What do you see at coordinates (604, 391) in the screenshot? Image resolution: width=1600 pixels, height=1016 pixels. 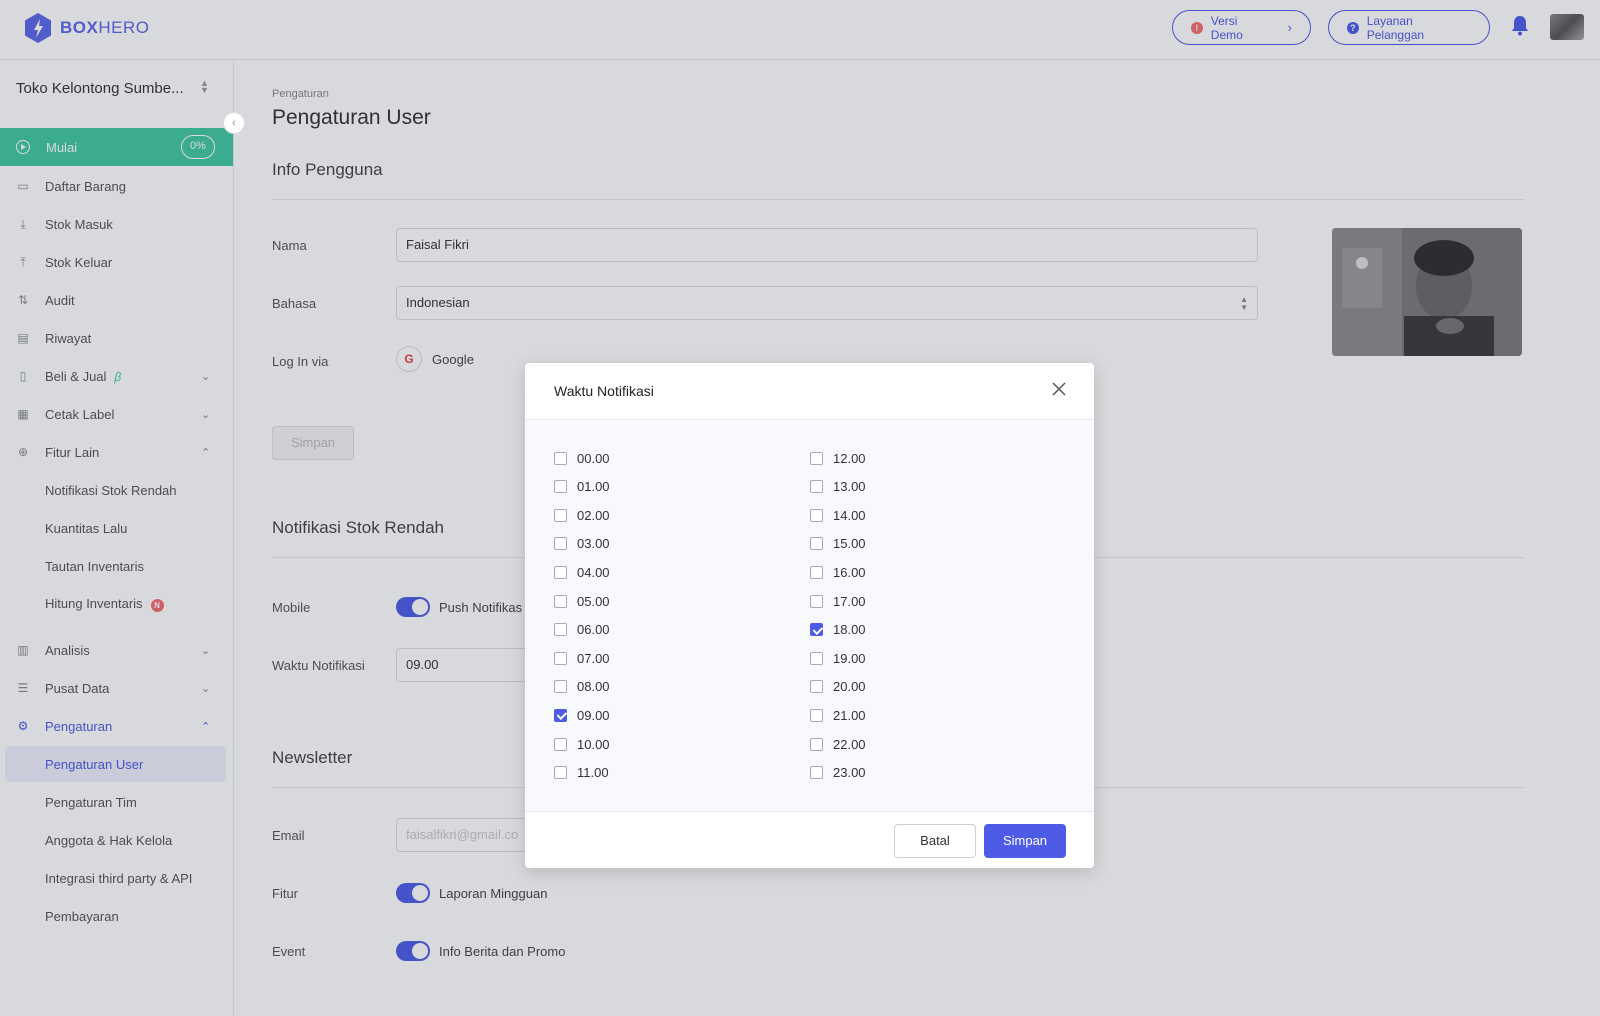 I see `modal-title: Waktu Notifikasi` at bounding box center [604, 391].